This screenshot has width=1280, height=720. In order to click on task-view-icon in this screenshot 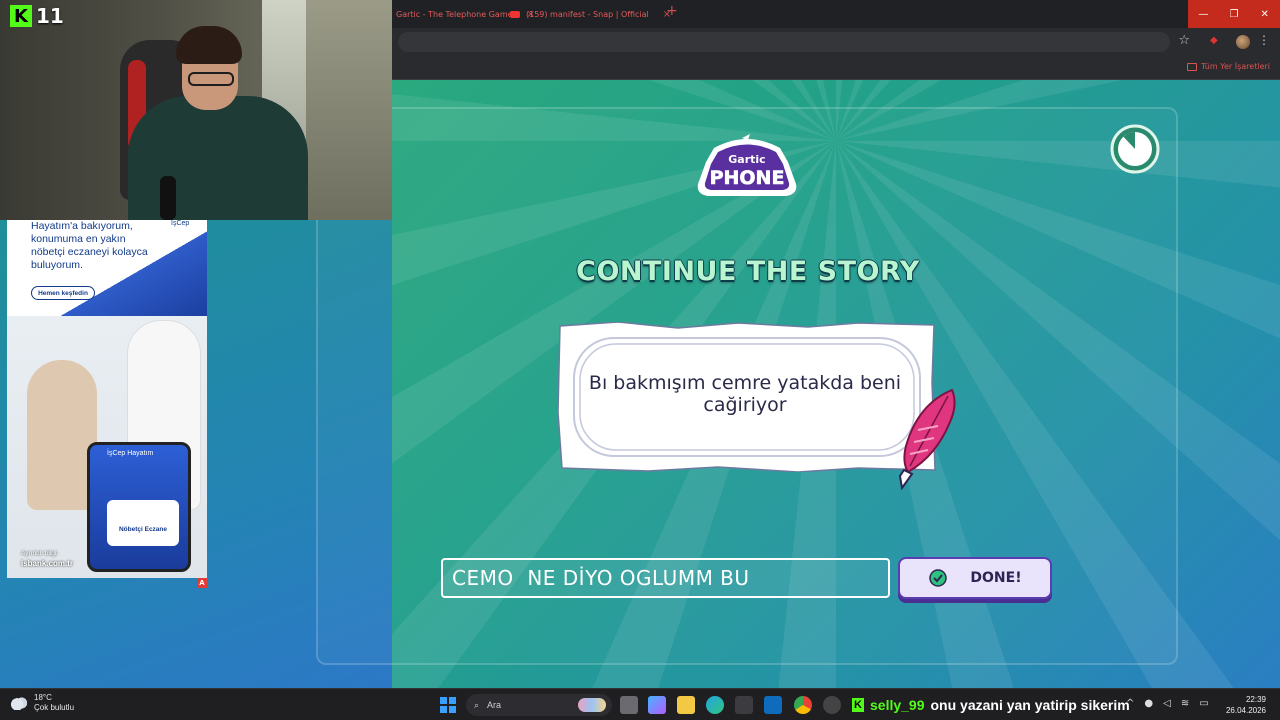, I will do `click(629, 705)`.